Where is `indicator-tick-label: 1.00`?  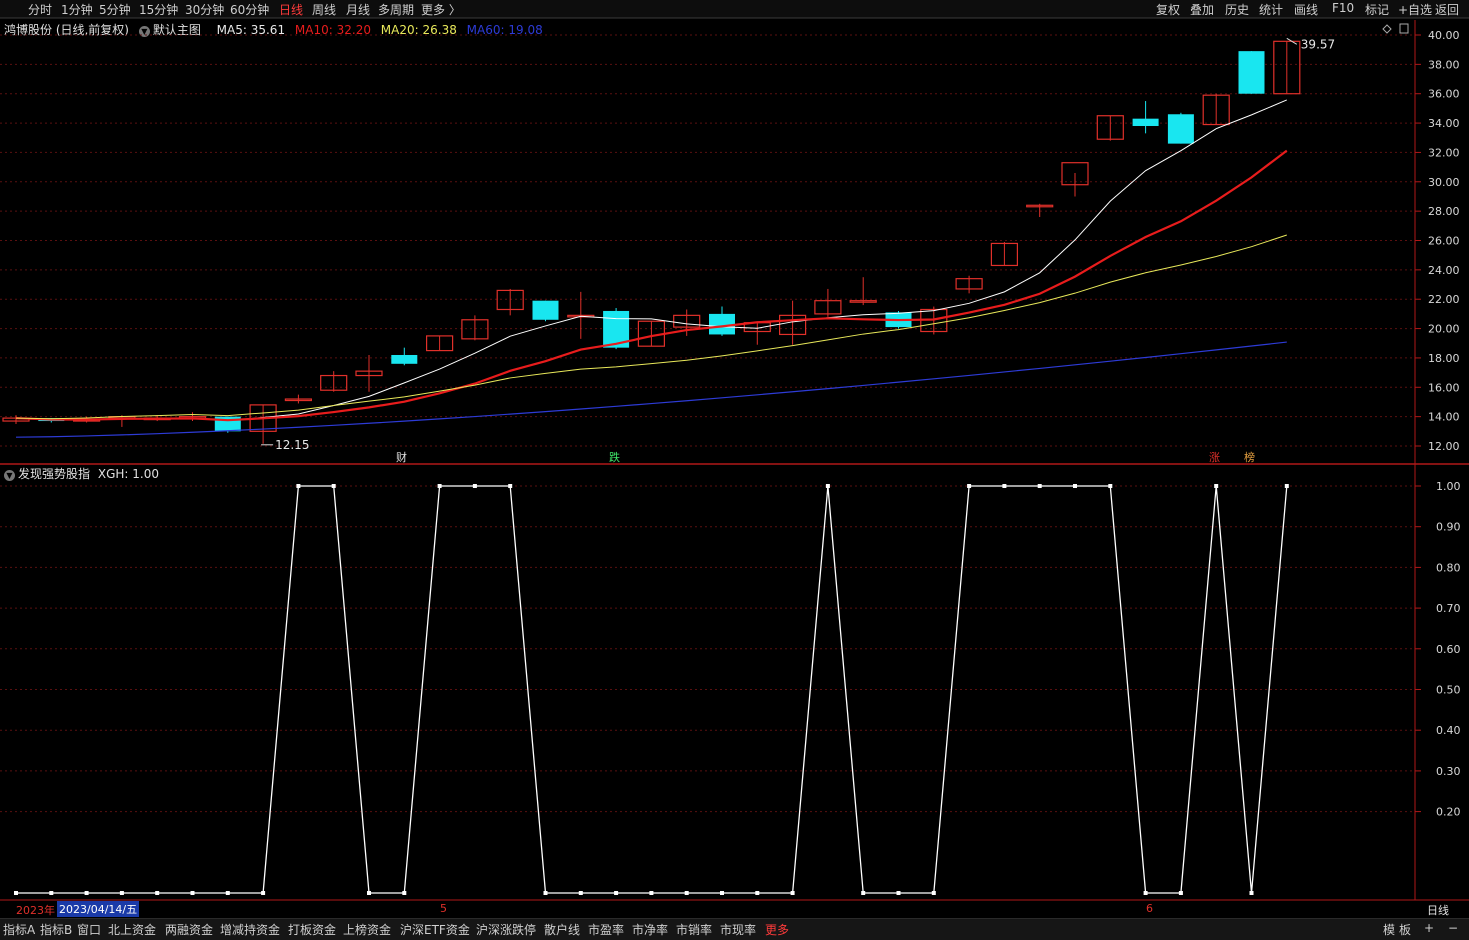
indicator-tick-label: 1.00 is located at coordinates (1448, 486).